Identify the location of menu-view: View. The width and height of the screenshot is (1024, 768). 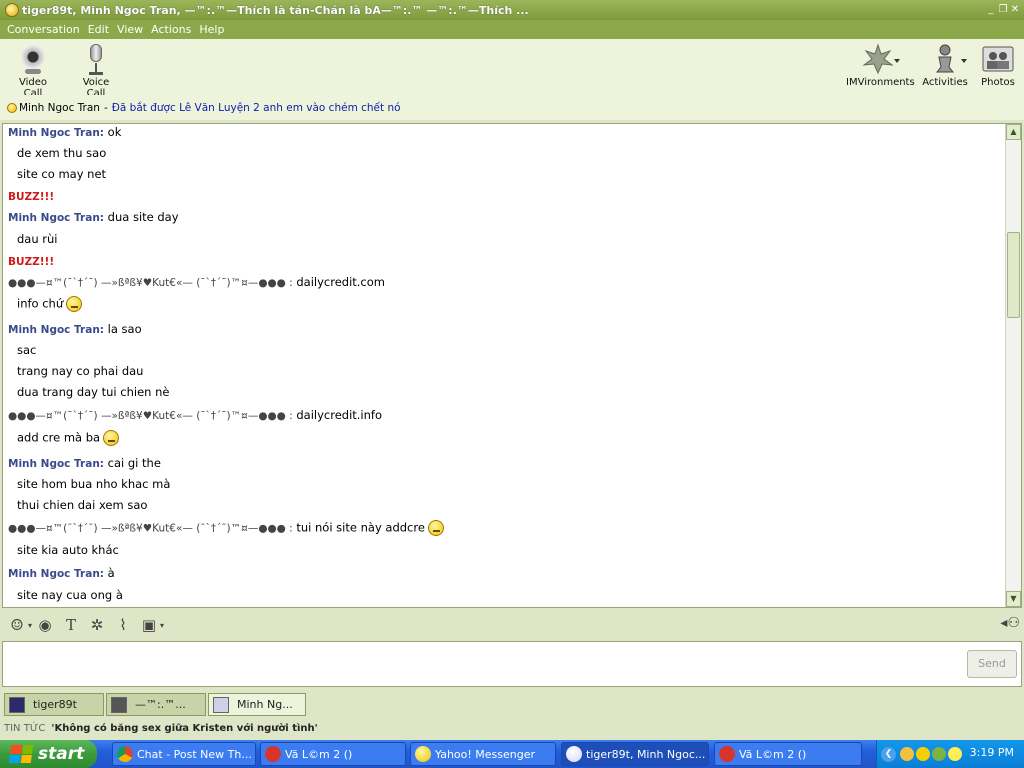
(130, 29).